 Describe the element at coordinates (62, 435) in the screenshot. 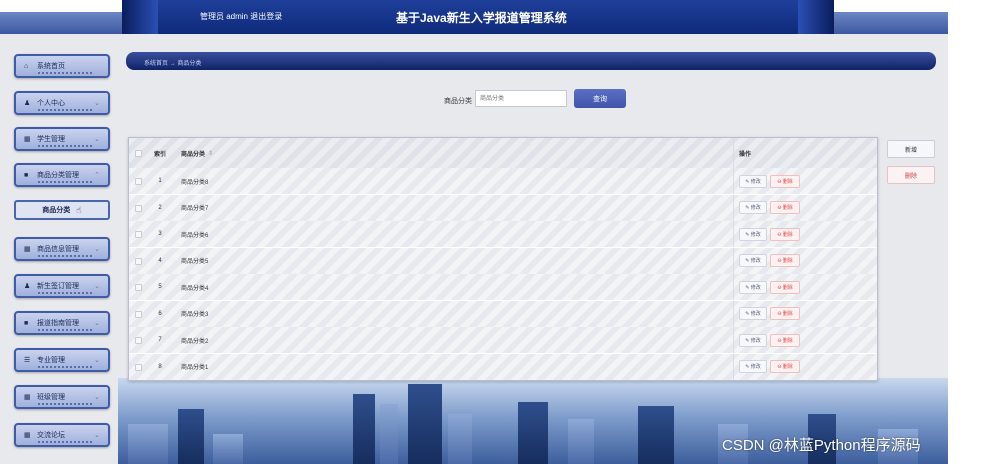

I see `sidebar-item-forum: ▦ 交流论坛 ⌄` at that location.